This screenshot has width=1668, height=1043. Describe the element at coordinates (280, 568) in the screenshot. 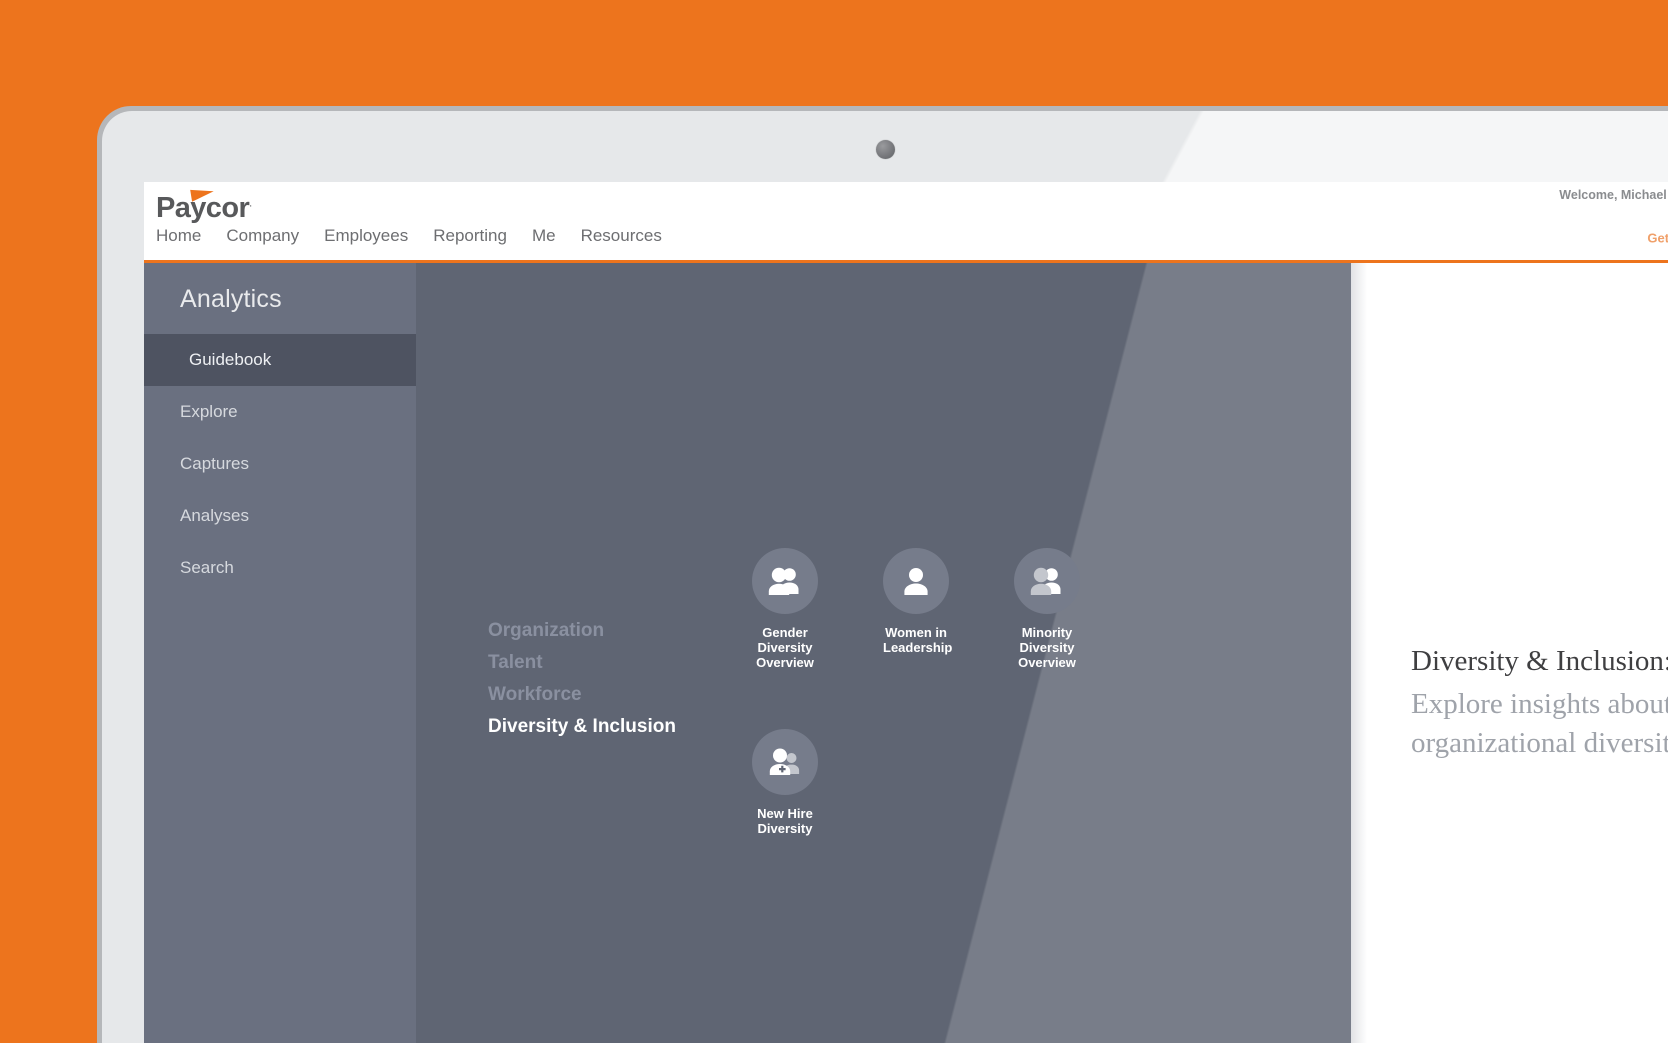

I see `sidebar-item-search: Search` at that location.